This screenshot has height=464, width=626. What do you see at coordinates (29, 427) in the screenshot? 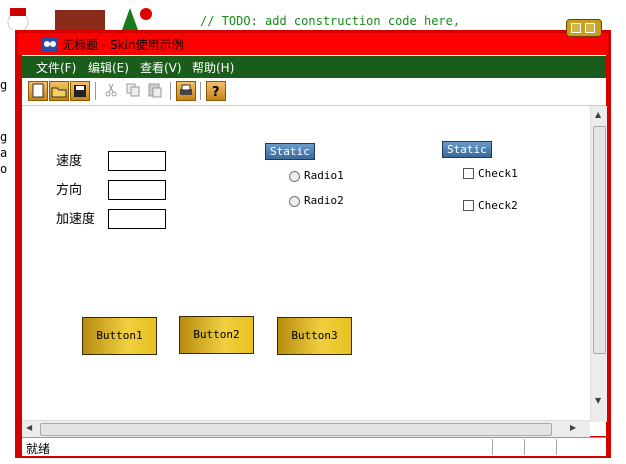
I see `scroll-left-icon: ◀` at bounding box center [29, 427].